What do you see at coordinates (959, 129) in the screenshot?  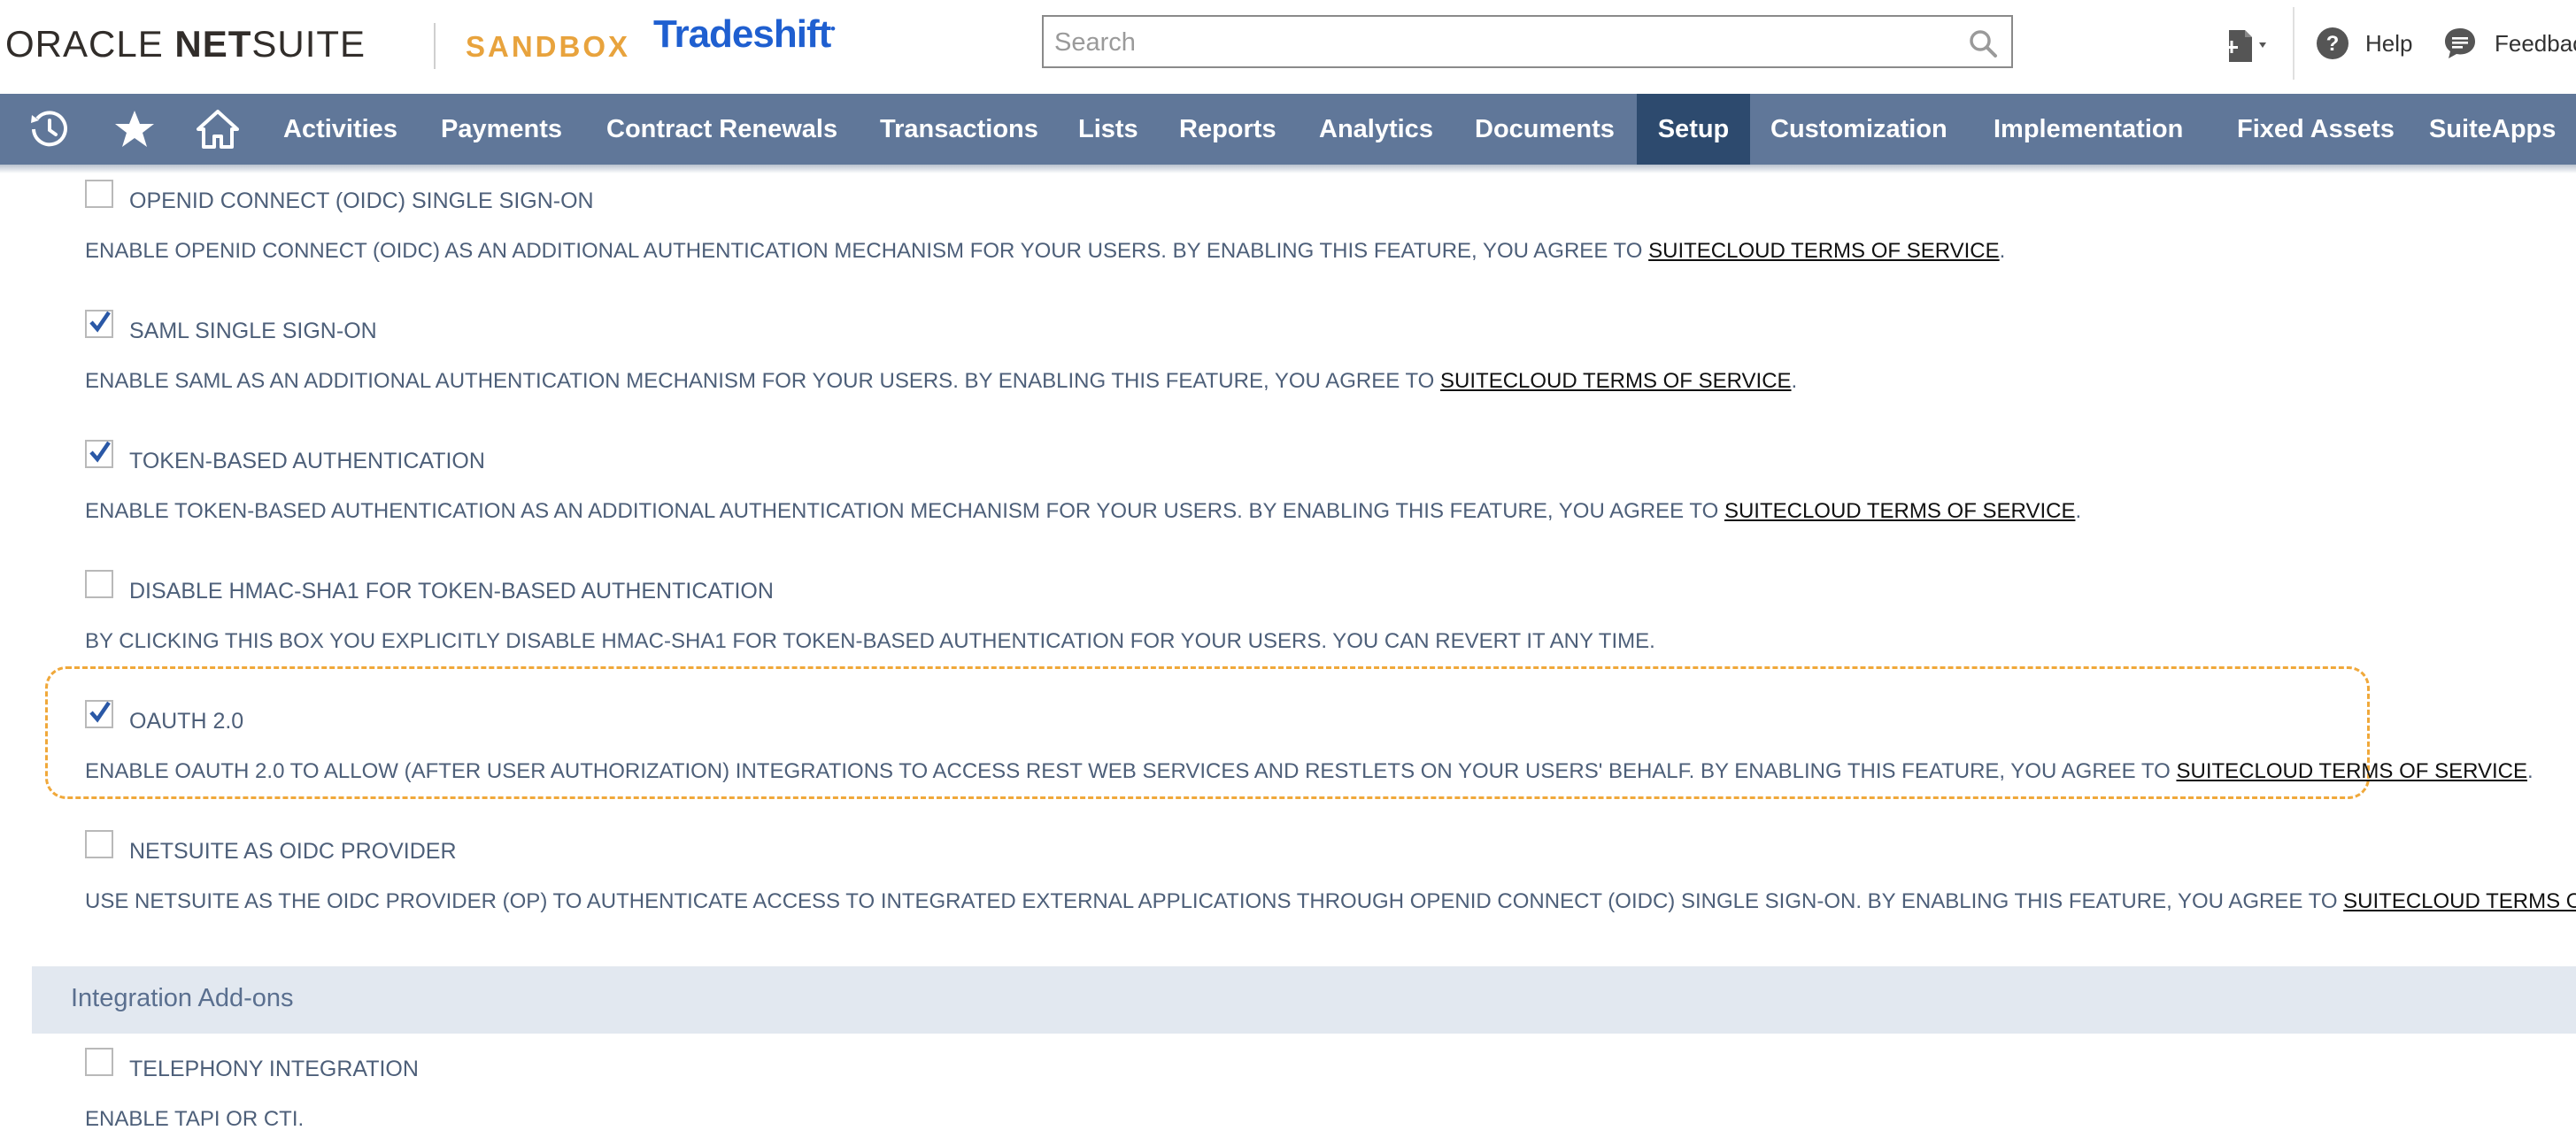 I see `nav-transactions: Transactions` at bounding box center [959, 129].